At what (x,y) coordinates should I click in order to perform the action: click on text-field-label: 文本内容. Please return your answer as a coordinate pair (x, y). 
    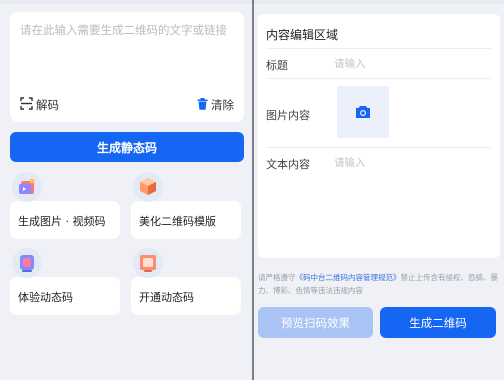
    Looking at the image, I should click on (288, 164).